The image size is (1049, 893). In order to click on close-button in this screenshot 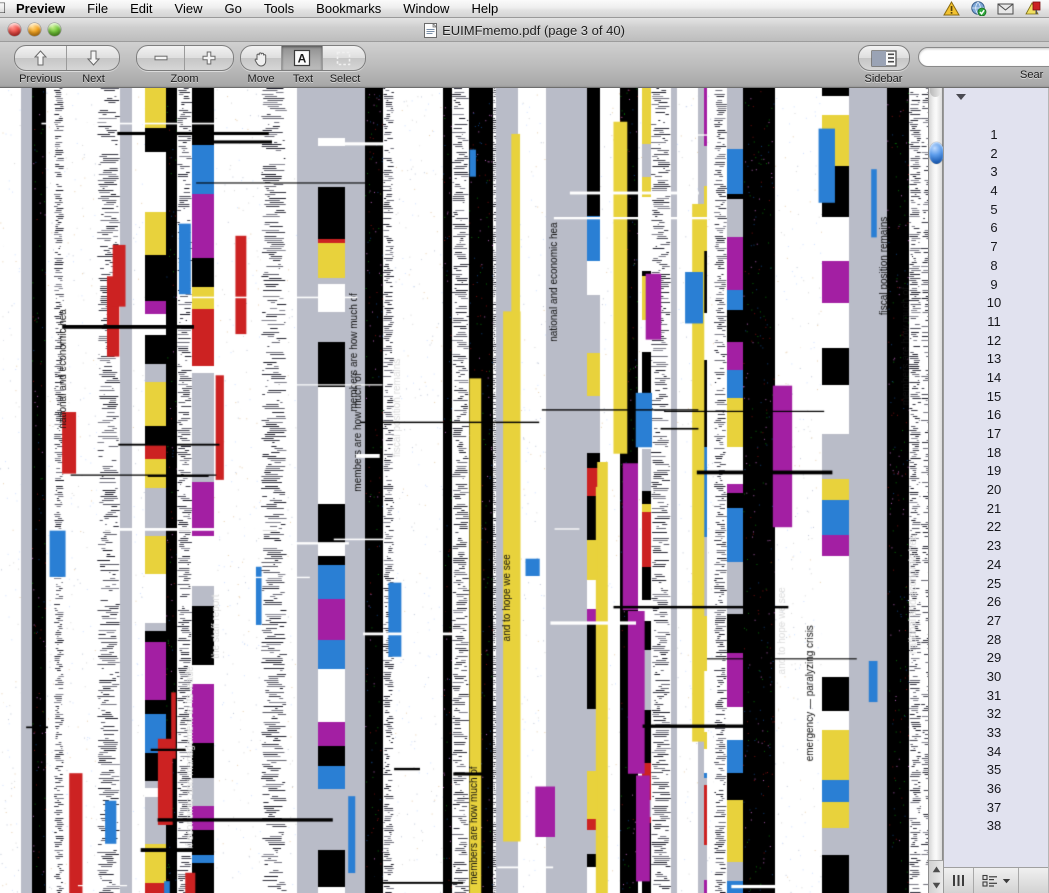, I will do `click(14, 29)`.